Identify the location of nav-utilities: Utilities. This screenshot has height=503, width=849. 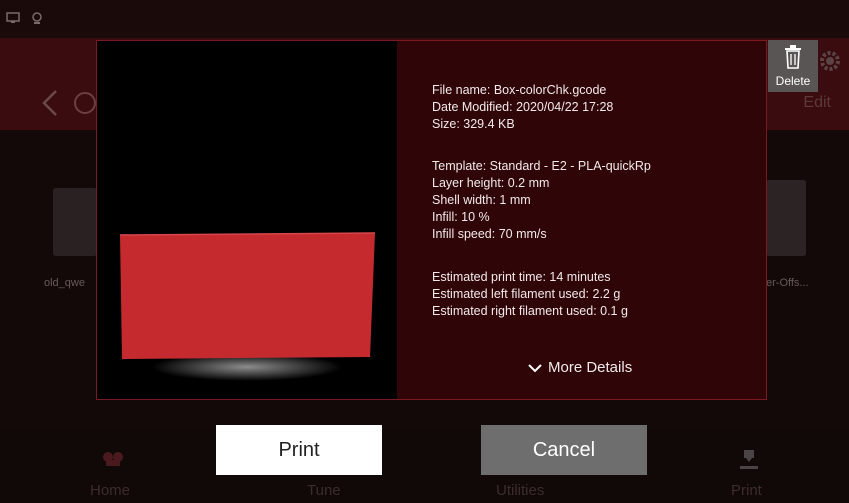
(520, 490).